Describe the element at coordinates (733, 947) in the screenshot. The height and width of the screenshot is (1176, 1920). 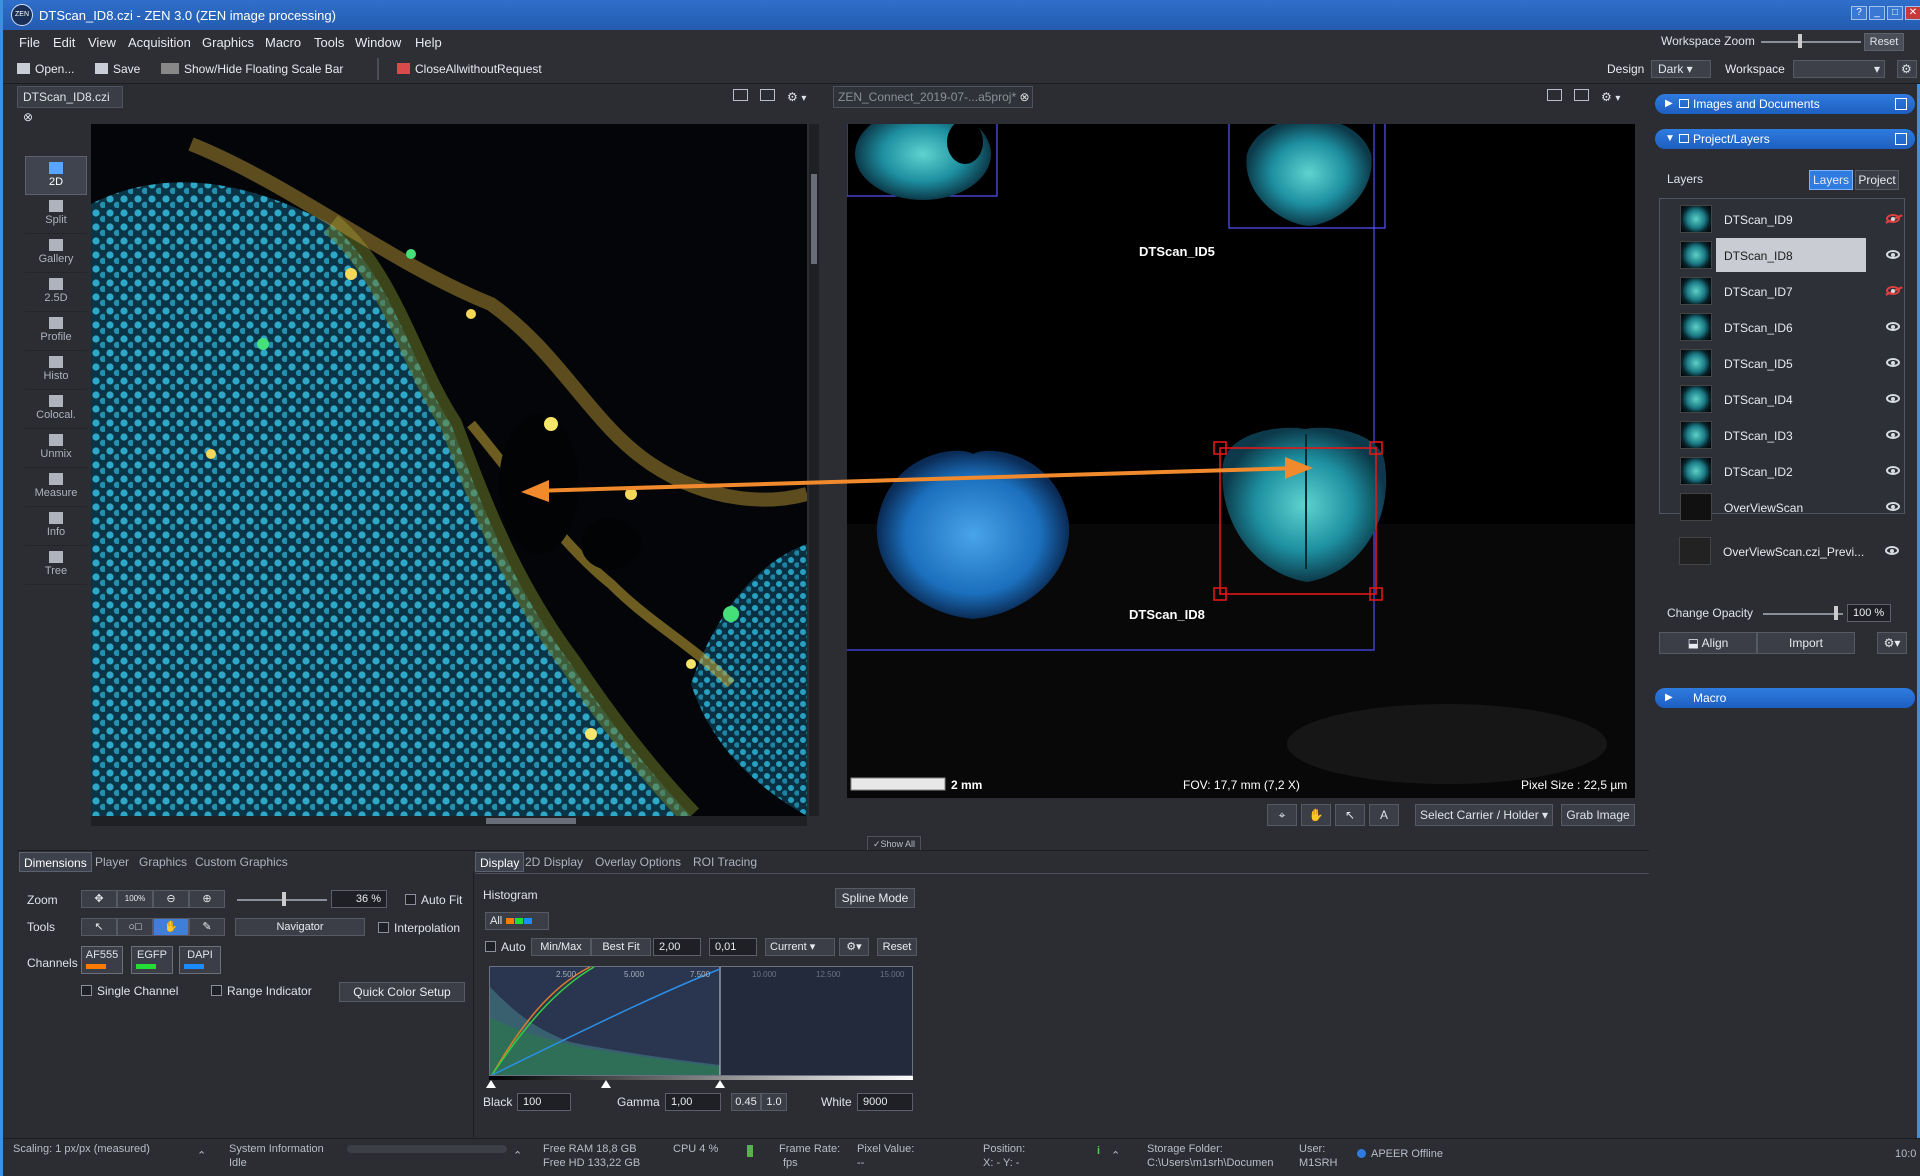
I see `best-fit-value-2: 0,01` at that location.